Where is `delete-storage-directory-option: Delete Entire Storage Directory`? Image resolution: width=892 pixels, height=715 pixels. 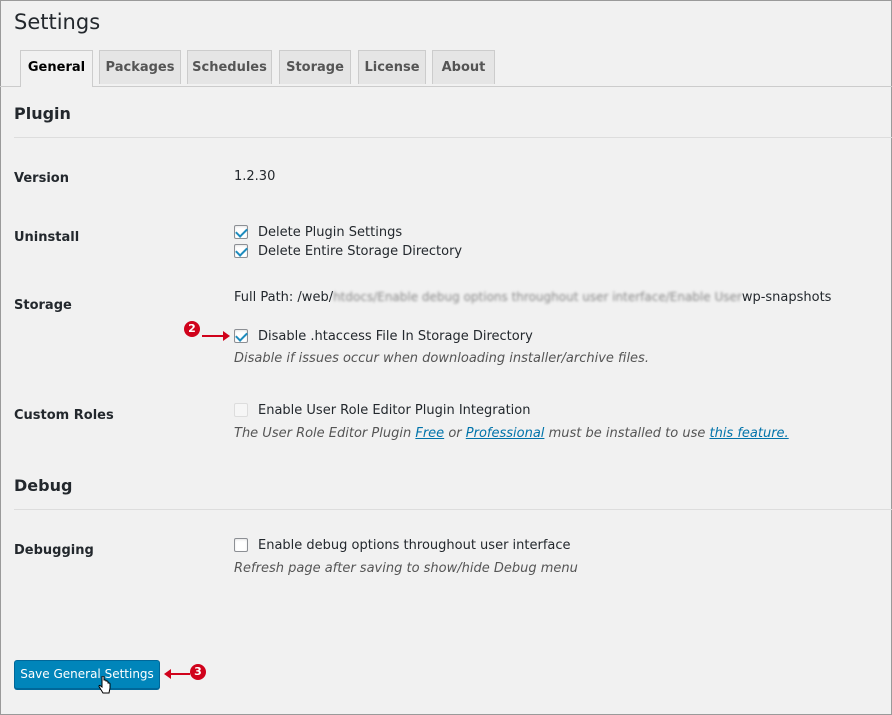
delete-storage-directory-option: Delete Entire Storage Directory is located at coordinates (348, 251).